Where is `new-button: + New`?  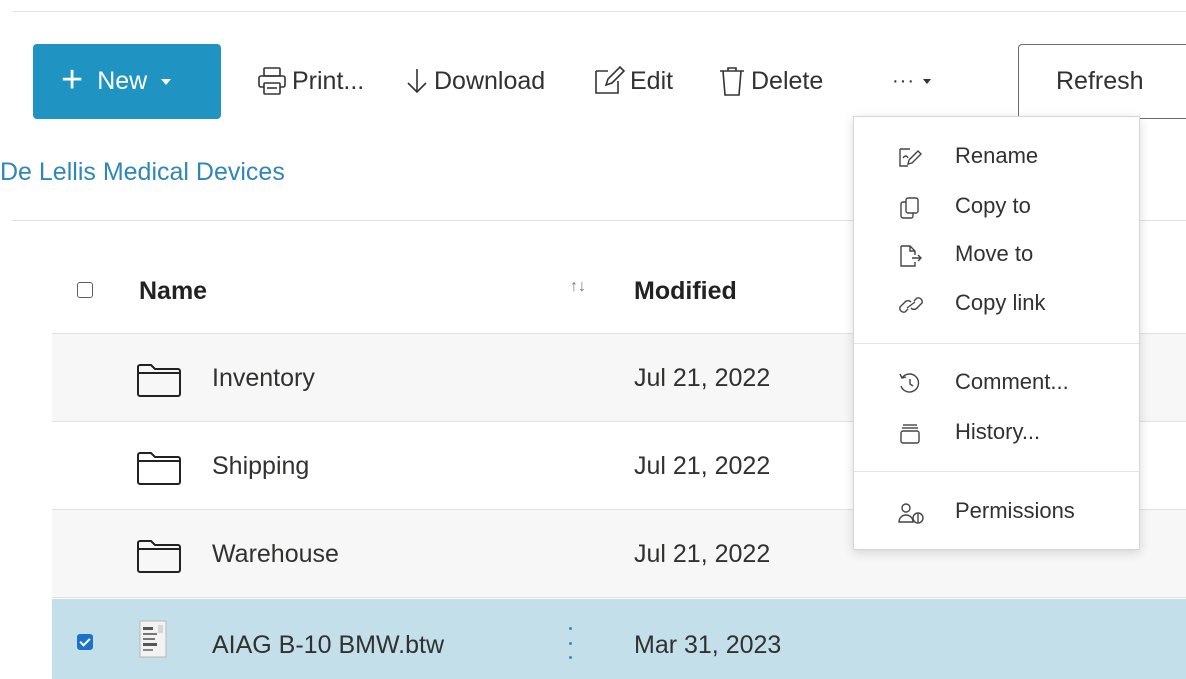 new-button: + New is located at coordinates (127, 81).